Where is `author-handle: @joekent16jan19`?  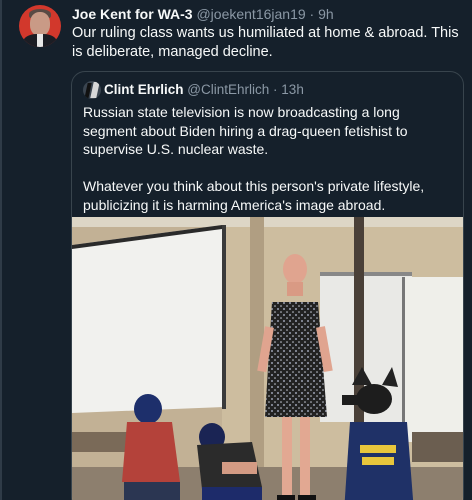 author-handle: @joekent16jan19 is located at coordinates (250, 14).